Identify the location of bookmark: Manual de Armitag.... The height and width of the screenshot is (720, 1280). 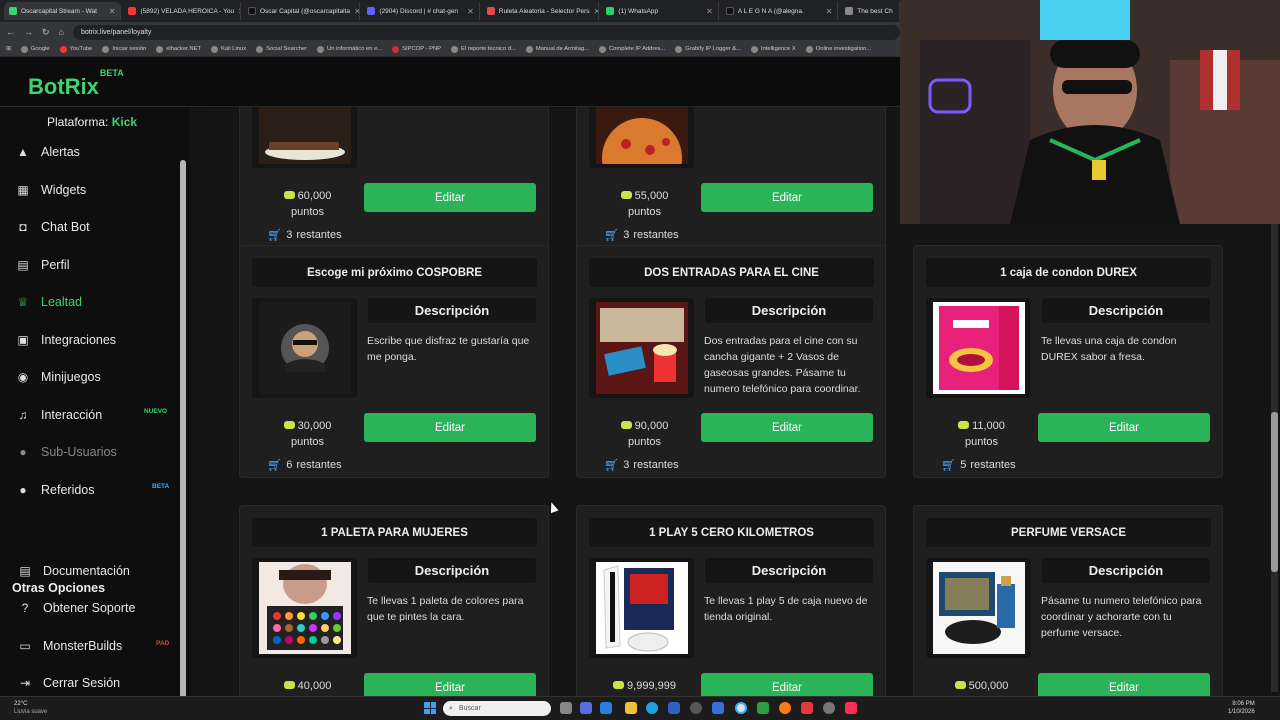
(557, 49).